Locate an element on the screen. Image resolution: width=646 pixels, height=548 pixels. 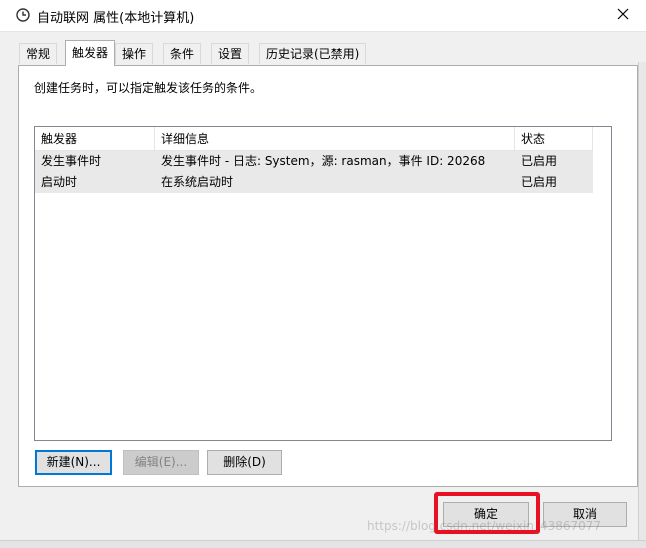
tab-label: 设置 is located at coordinates (230, 54).